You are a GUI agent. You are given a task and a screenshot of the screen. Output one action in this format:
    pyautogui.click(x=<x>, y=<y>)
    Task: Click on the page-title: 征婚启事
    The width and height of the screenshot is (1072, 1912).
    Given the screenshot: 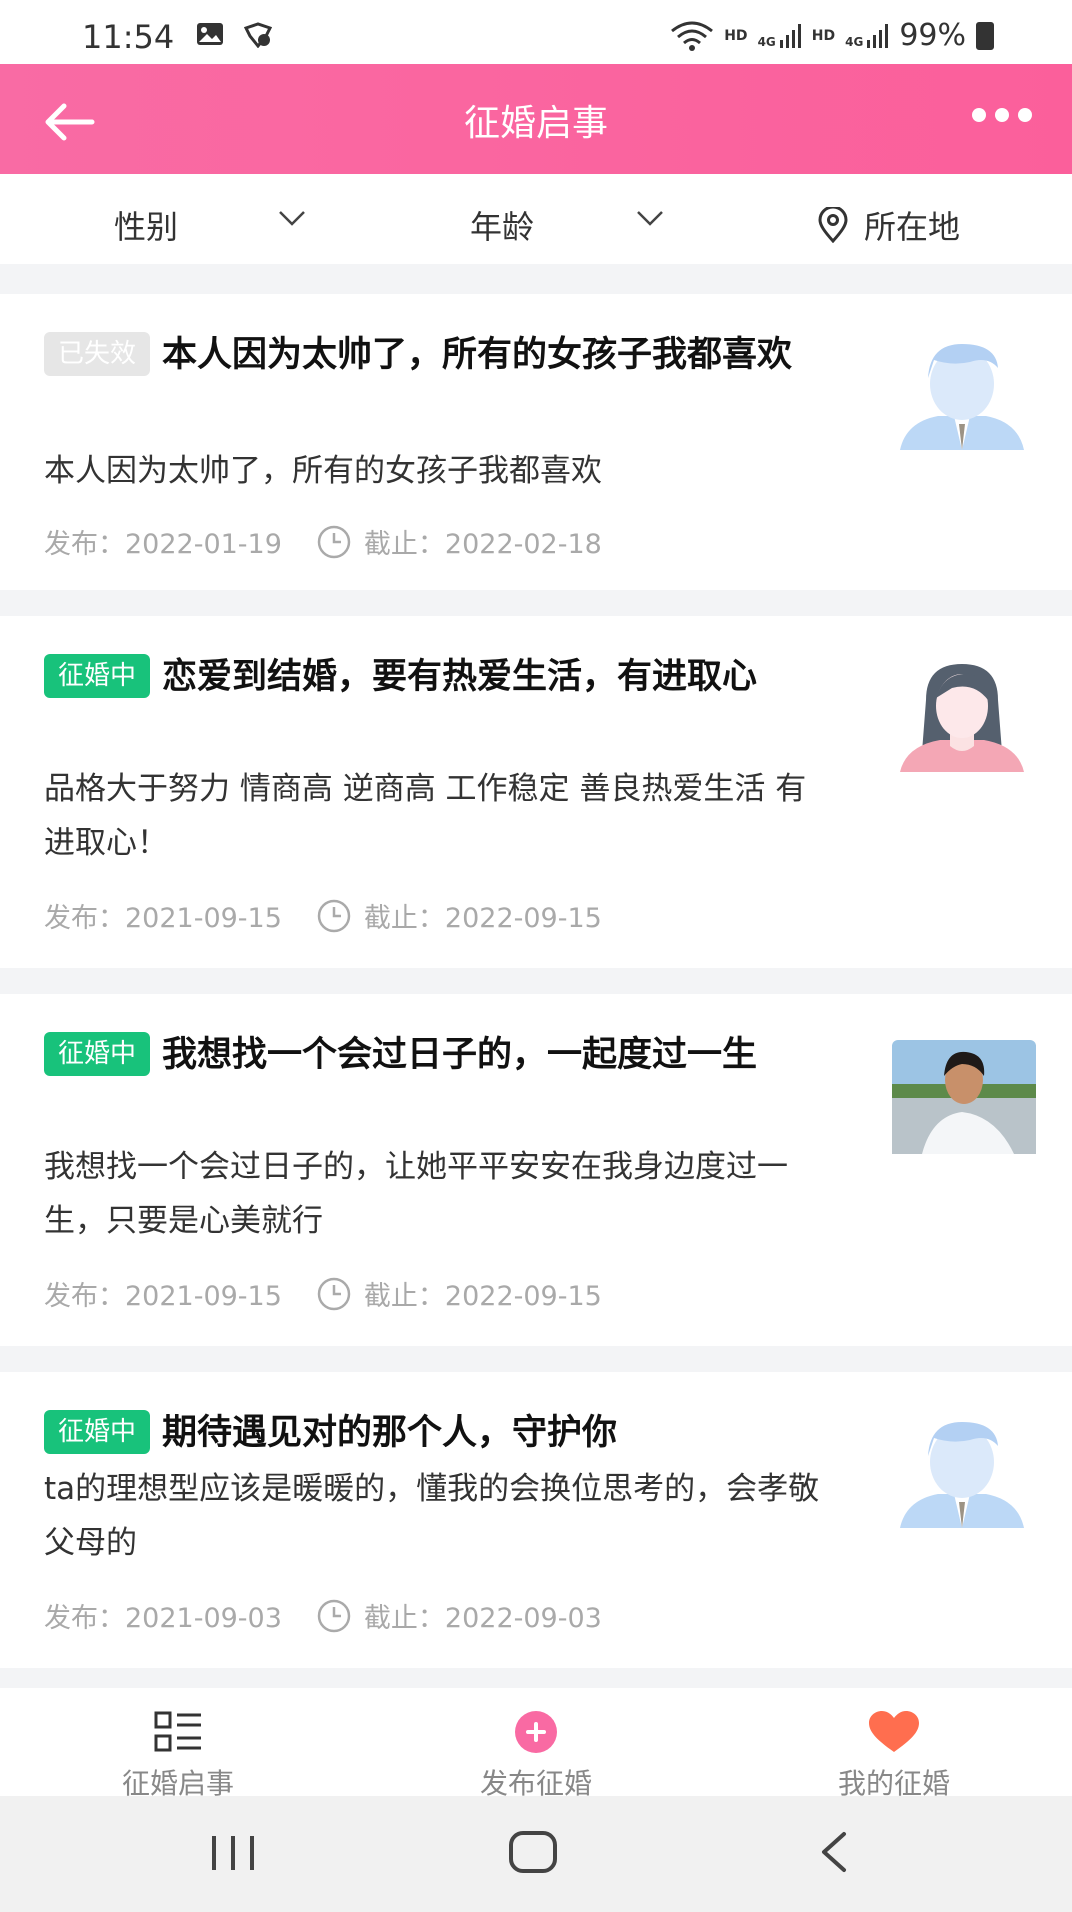 What is the action you would take?
    pyautogui.click(x=535, y=123)
    